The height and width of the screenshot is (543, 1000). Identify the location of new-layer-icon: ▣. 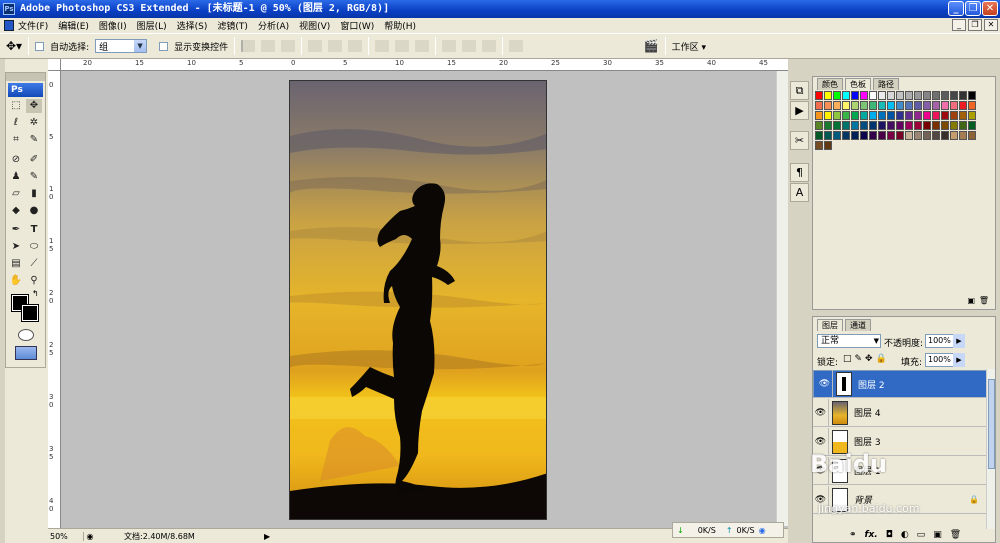
(937, 535).